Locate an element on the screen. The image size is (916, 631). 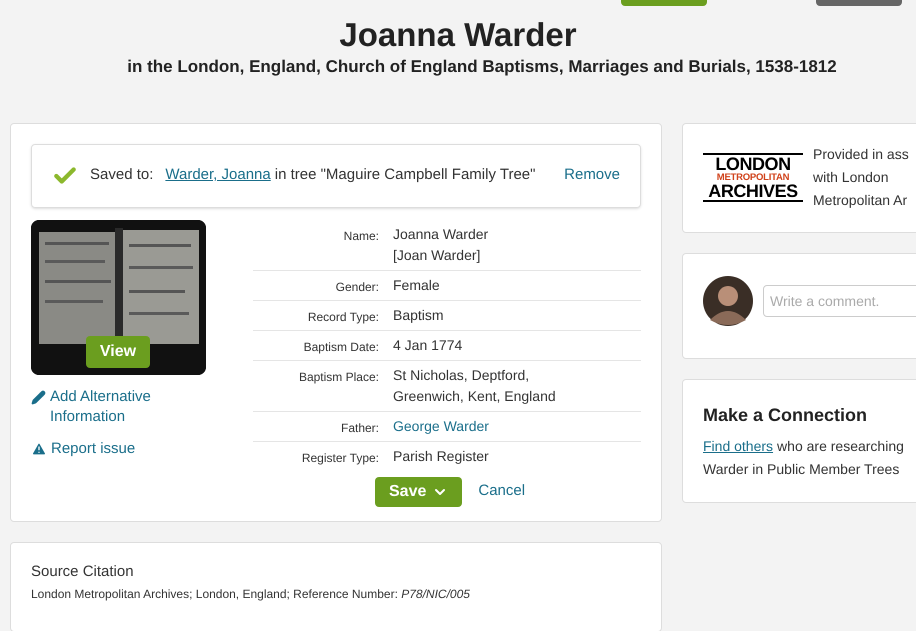
provider-text: Metropolitan Ar is located at coordinates (860, 200).